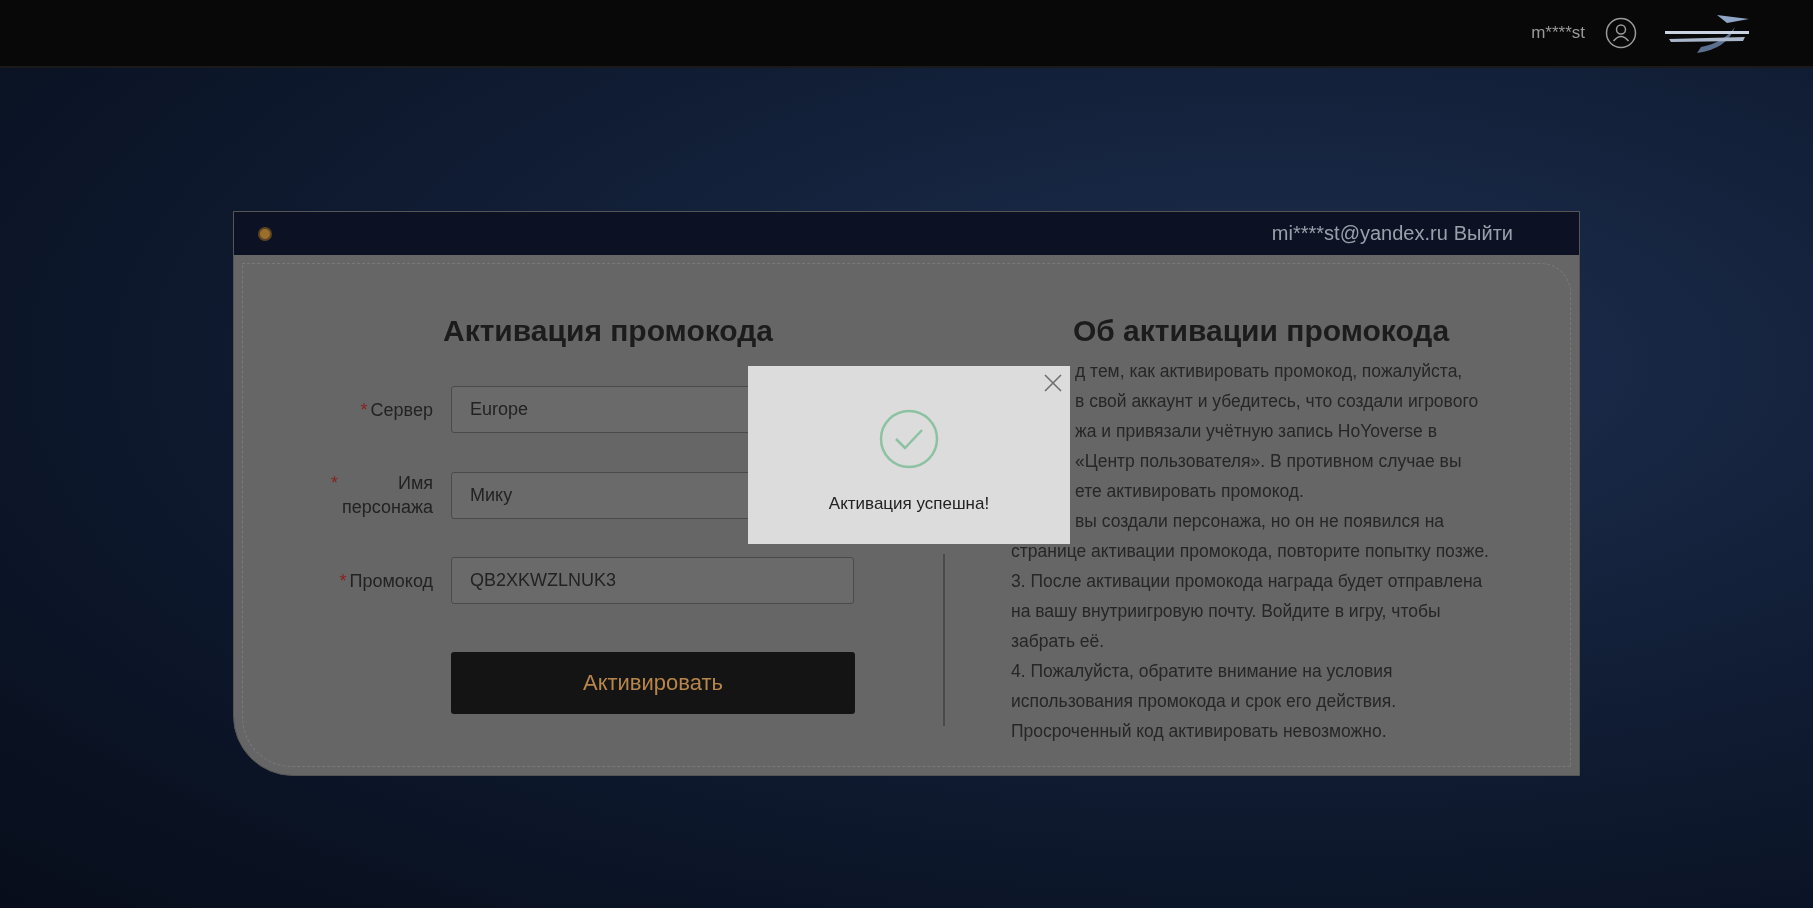  Describe the element at coordinates (1359, 233) in the screenshot. I see `account-email: mi****st@yandex.ru` at that location.